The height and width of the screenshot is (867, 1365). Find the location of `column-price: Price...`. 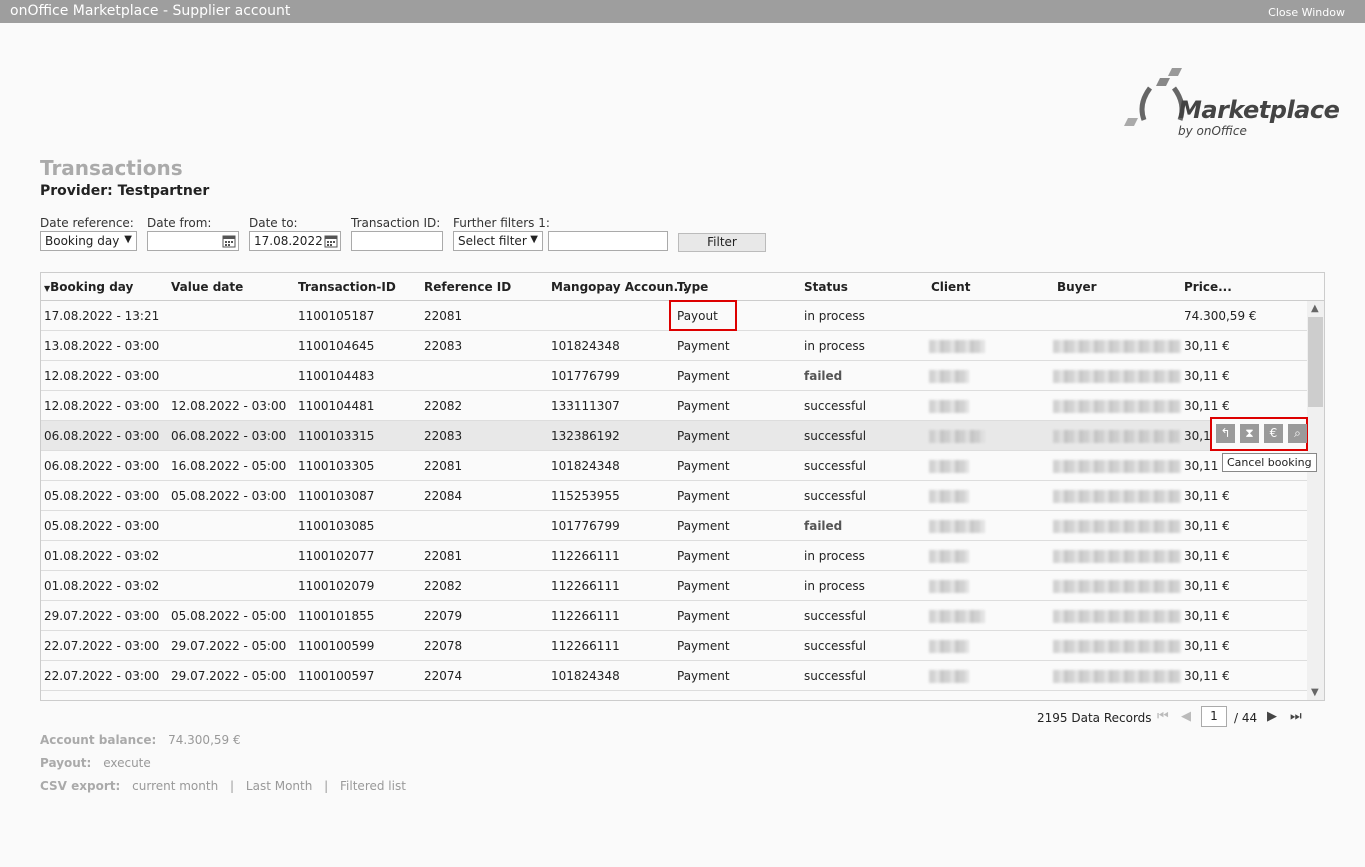

column-price: Price... is located at coordinates (1208, 287).